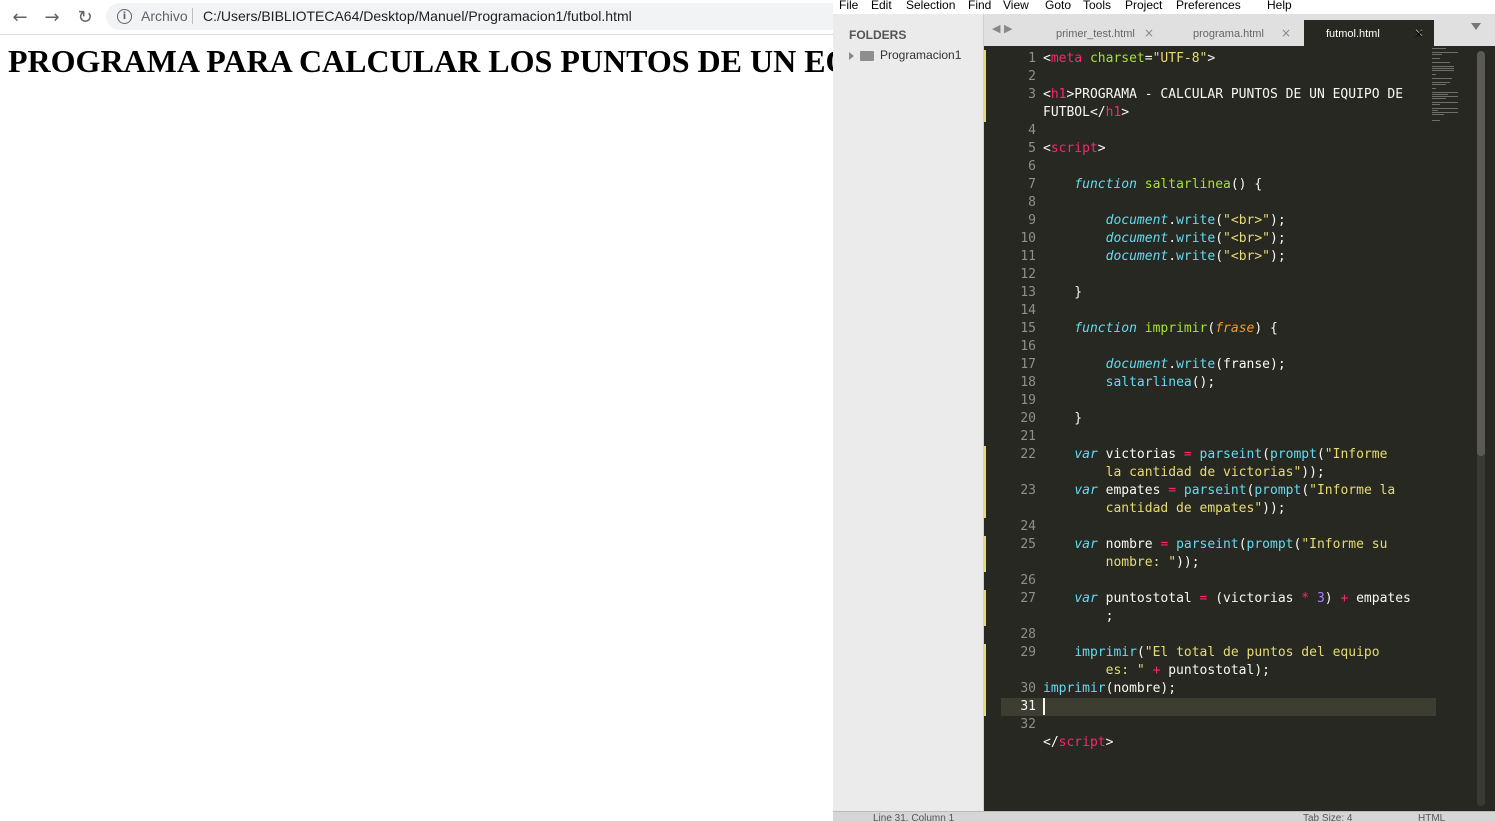 This screenshot has width=1495, height=821. What do you see at coordinates (1270, 544) in the screenshot?
I see `code-token: prompt` at bounding box center [1270, 544].